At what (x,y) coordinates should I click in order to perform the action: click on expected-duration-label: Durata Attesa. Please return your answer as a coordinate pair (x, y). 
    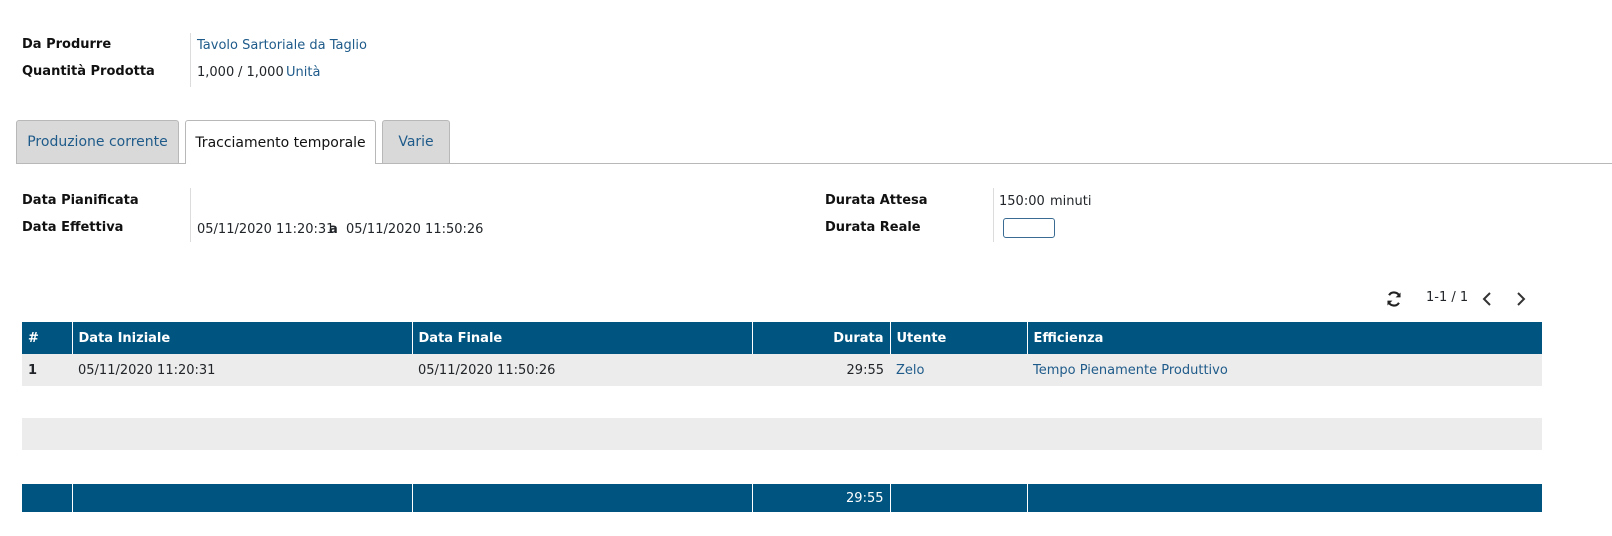
    Looking at the image, I should click on (876, 200).